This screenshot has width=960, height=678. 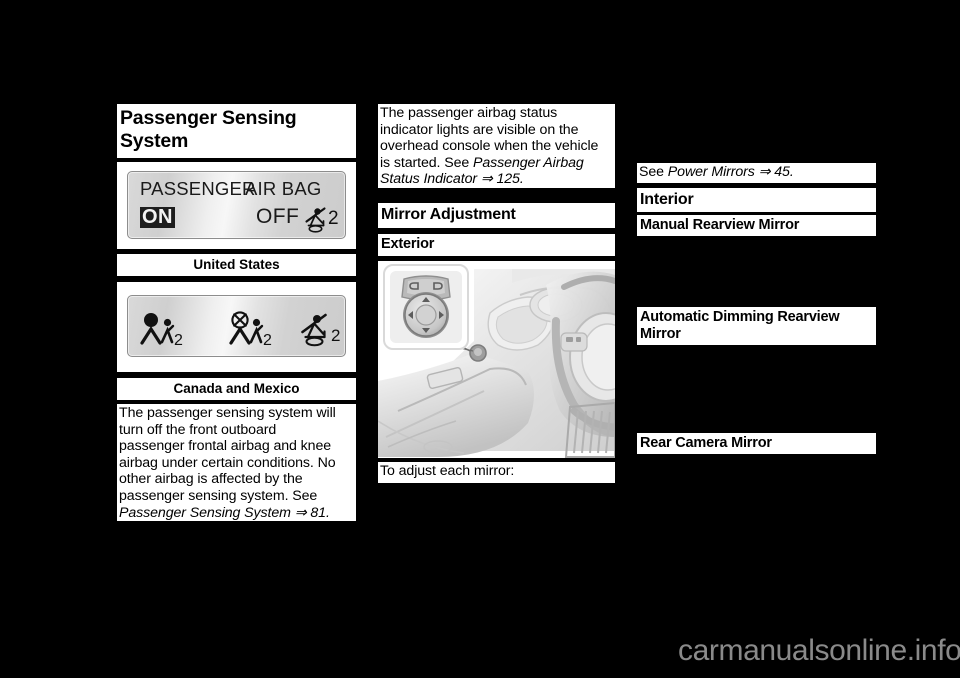 I want to click on cross-reference-page: 81., so click(x=320, y=512).